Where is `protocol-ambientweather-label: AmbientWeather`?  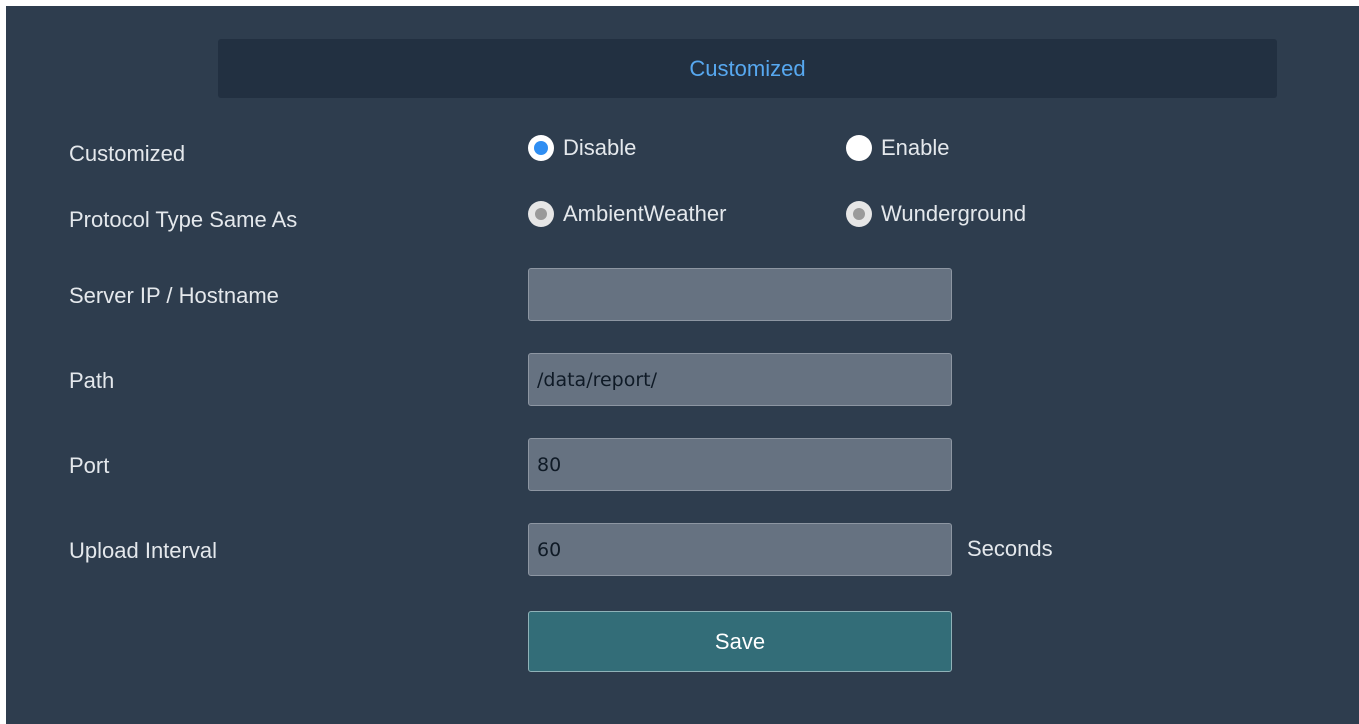 protocol-ambientweather-label: AmbientWeather is located at coordinates (645, 213).